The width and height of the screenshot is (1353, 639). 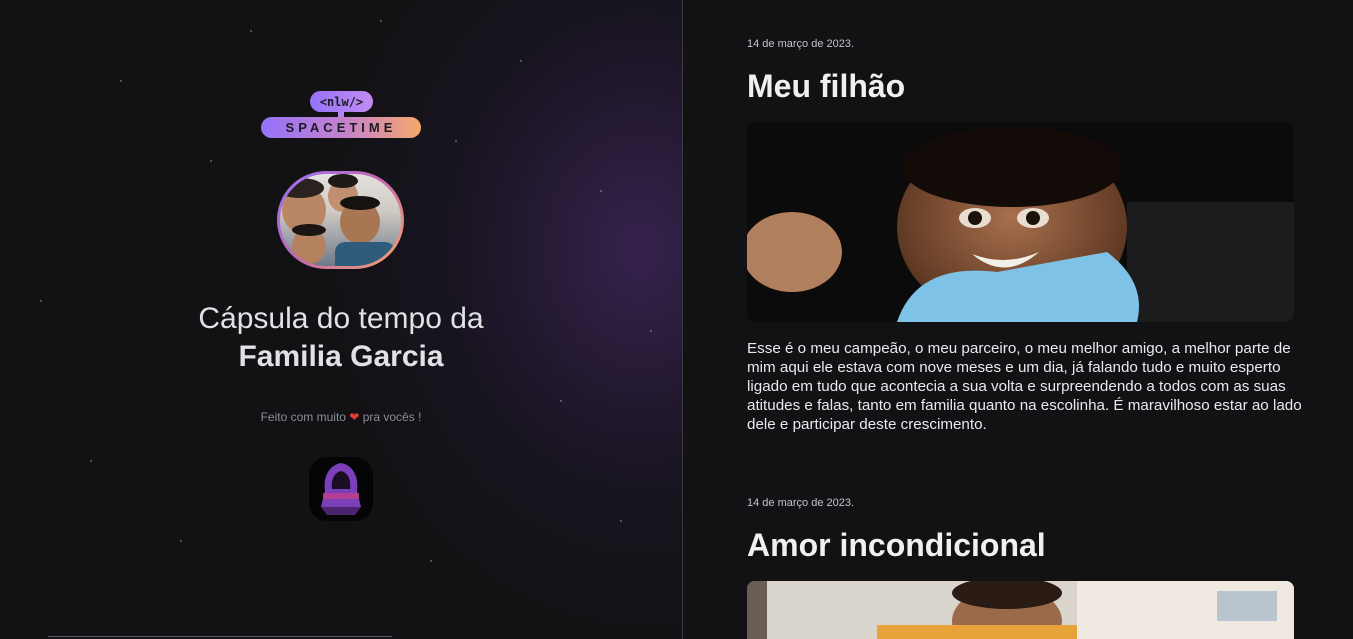 I want to click on page-title-line1: Cápsula do tempo da, so click(x=341, y=318).